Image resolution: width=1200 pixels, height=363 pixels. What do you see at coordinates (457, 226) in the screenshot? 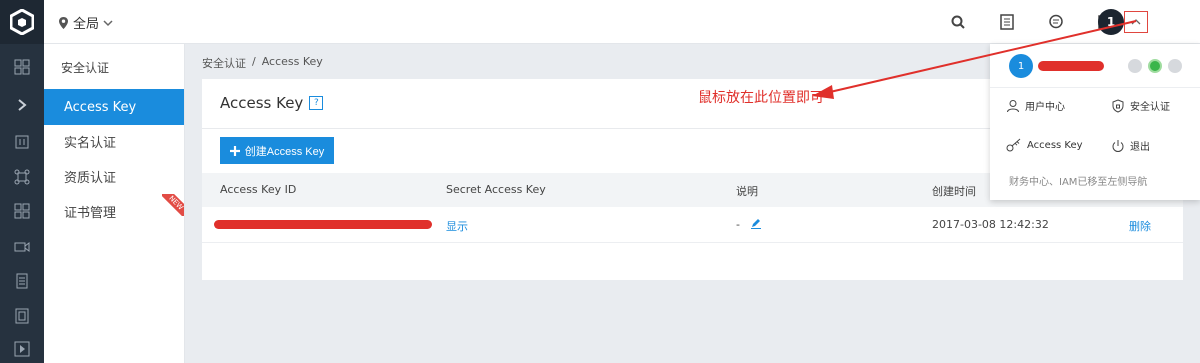
I see `show-secret-link: 显示` at bounding box center [457, 226].